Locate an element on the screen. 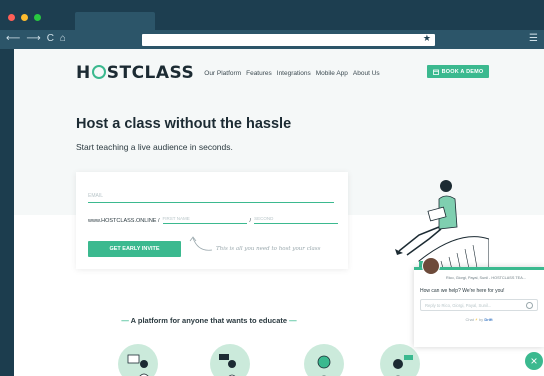 This screenshot has height=376, width=544. url-prefix: www.HOSTCLASS.ONLINE / is located at coordinates (124, 221).